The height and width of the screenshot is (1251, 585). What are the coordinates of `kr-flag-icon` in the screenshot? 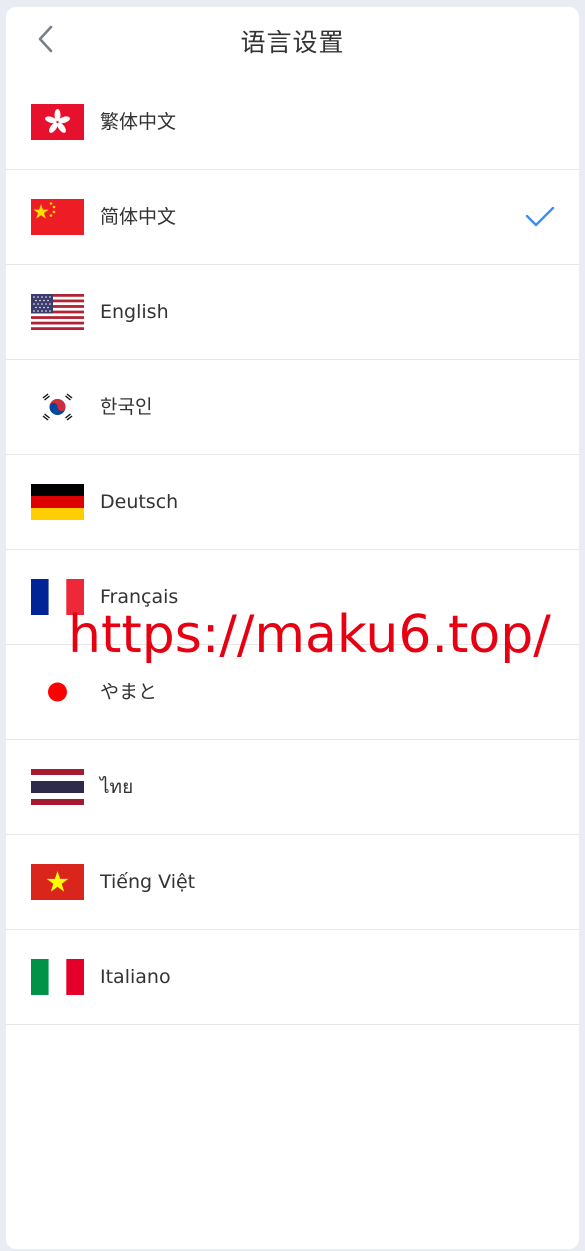 It's located at (57, 407).